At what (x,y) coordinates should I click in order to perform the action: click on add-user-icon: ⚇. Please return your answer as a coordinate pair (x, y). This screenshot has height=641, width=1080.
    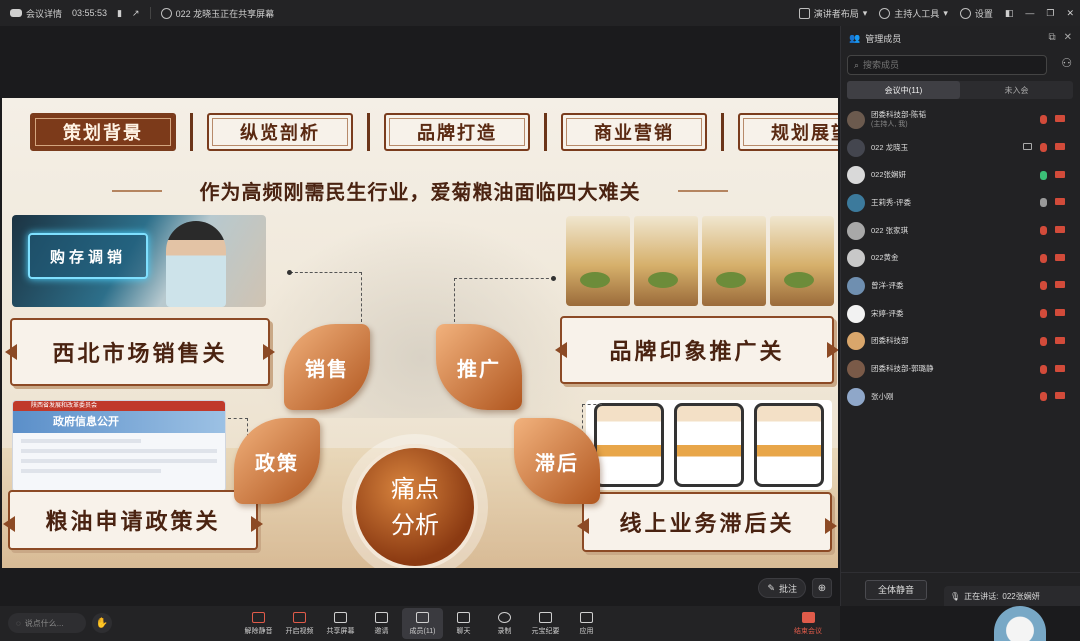
    Looking at the image, I should click on (1066, 63).